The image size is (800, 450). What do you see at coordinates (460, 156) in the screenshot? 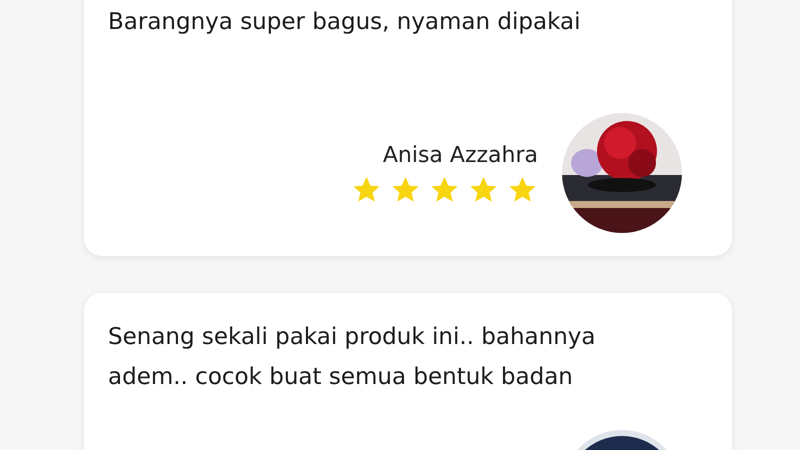
I see `reviewer-name: Anisa Azzahra` at bounding box center [460, 156].